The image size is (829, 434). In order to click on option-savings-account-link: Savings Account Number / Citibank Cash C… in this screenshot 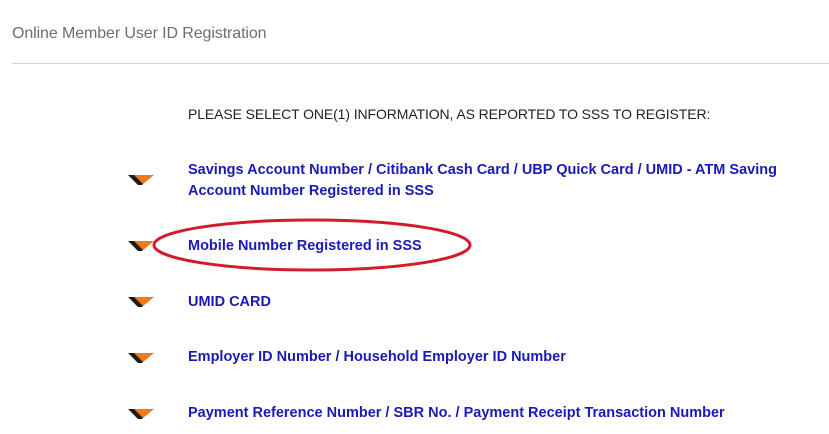, I will do `click(498, 181)`.